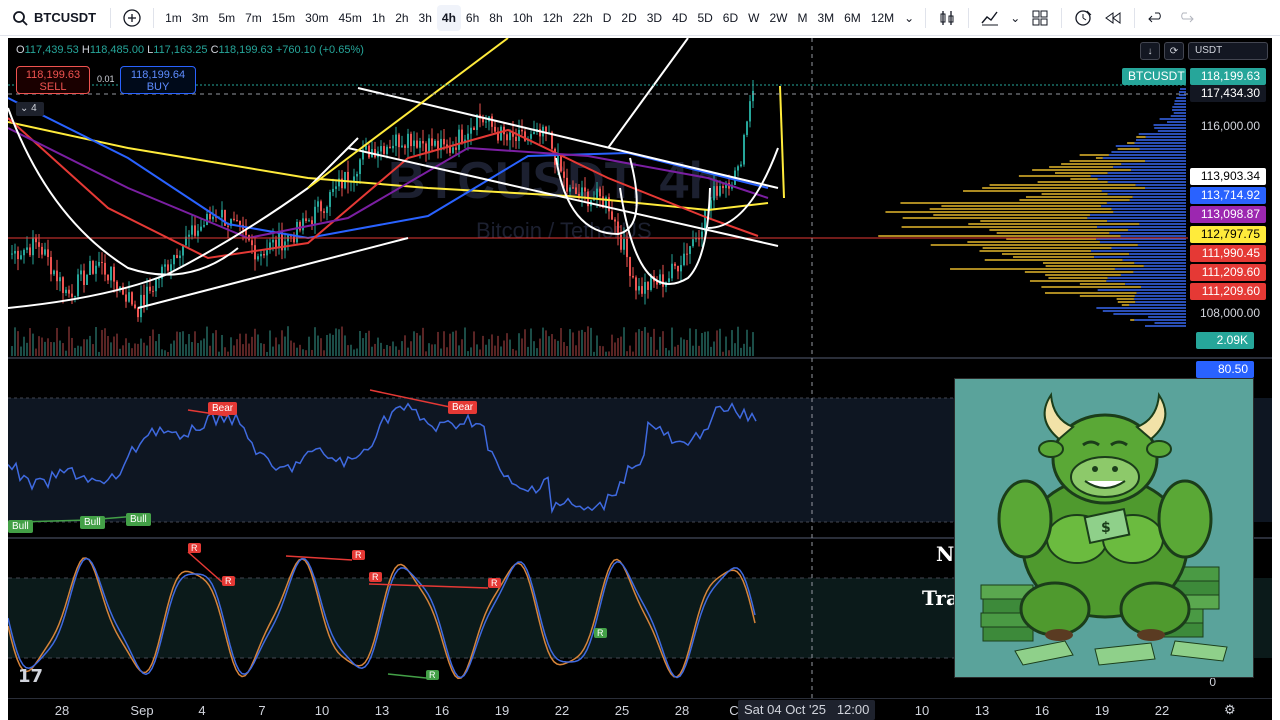  Describe the element at coordinates (1113, 18) in the screenshot. I see `replay-rewind-icon` at that location.